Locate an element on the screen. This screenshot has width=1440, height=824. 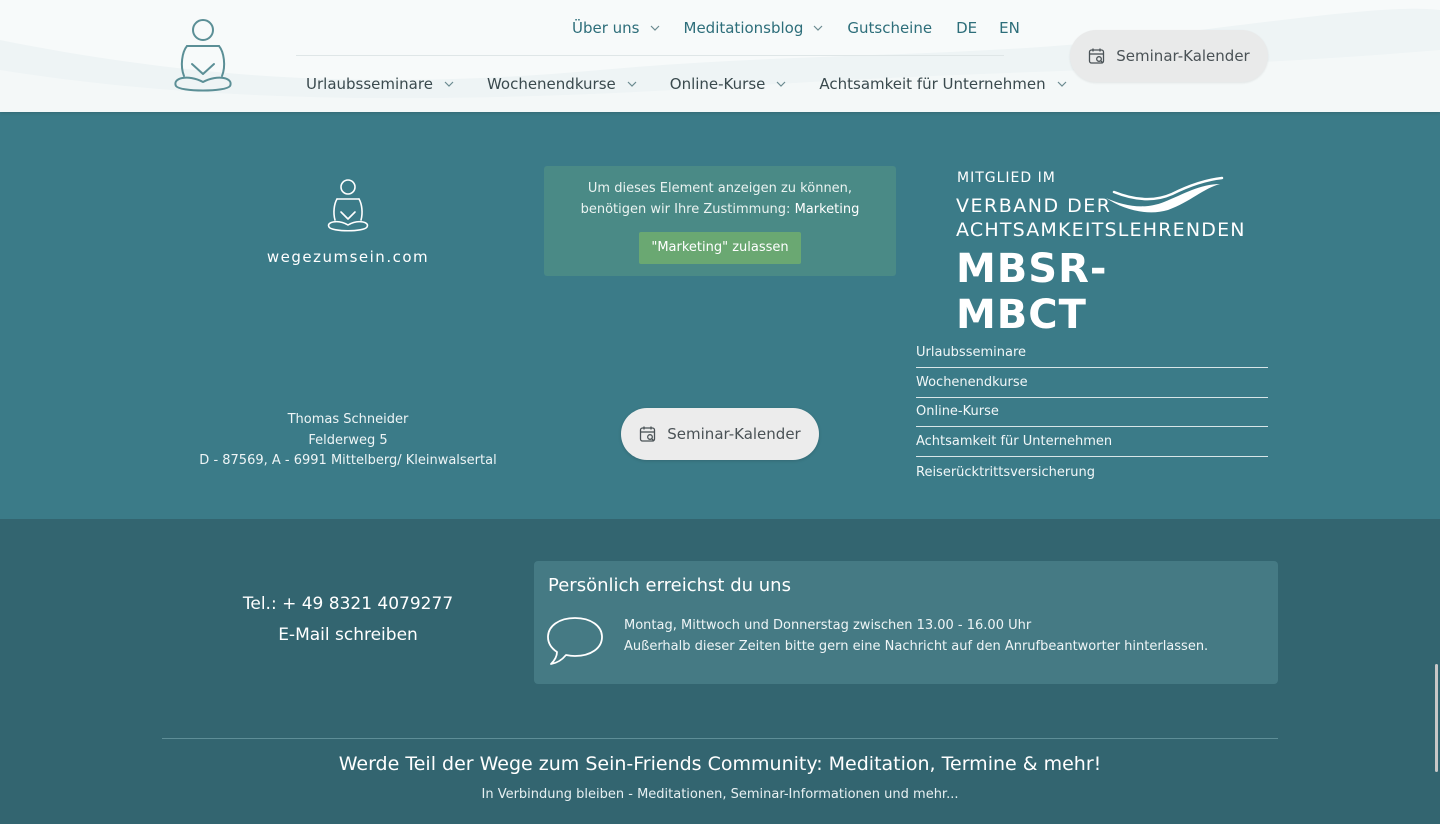
nav-item-gutscheine: Gutscheine is located at coordinates (889, 28).